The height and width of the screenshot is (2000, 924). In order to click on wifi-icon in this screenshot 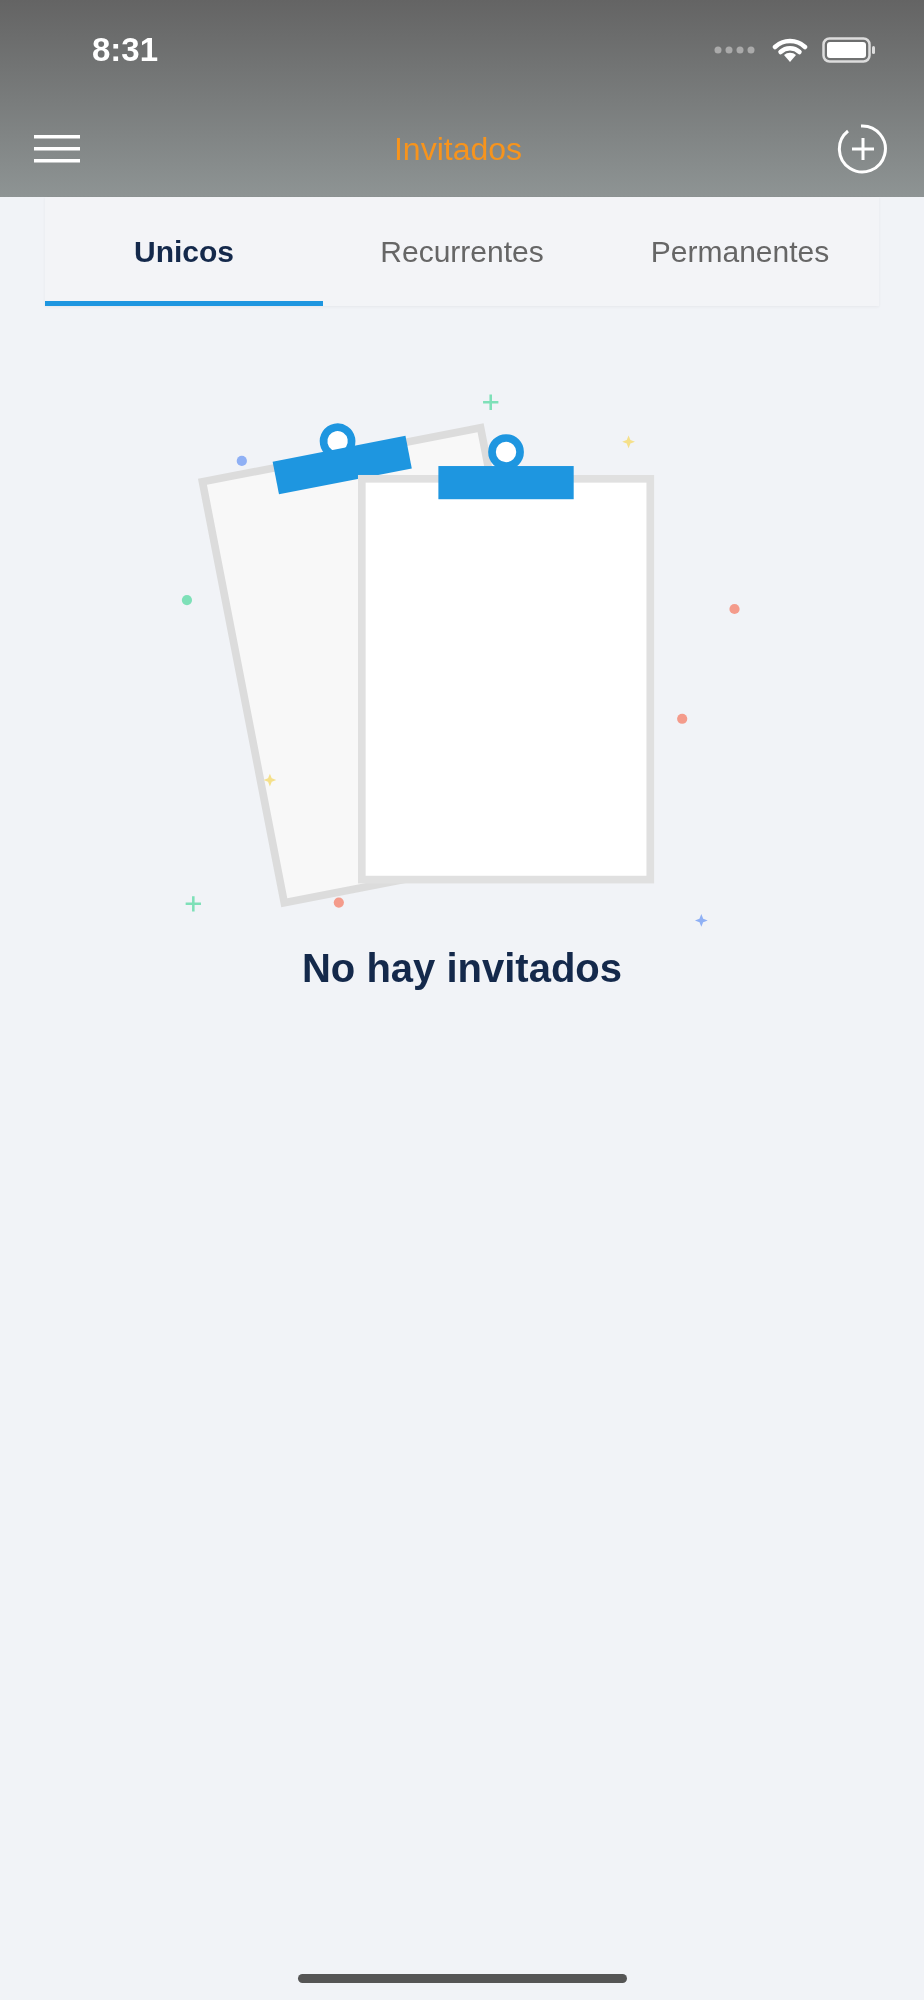, I will do `click(790, 50)`.